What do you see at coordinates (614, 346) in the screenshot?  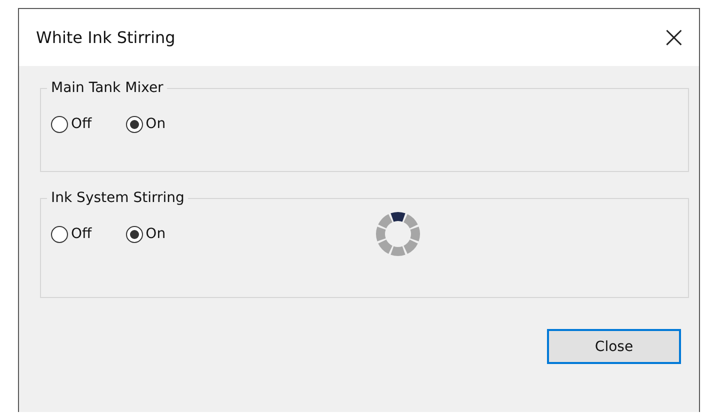 I see `close-dialog-button: Close` at bounding box center [614, 346].